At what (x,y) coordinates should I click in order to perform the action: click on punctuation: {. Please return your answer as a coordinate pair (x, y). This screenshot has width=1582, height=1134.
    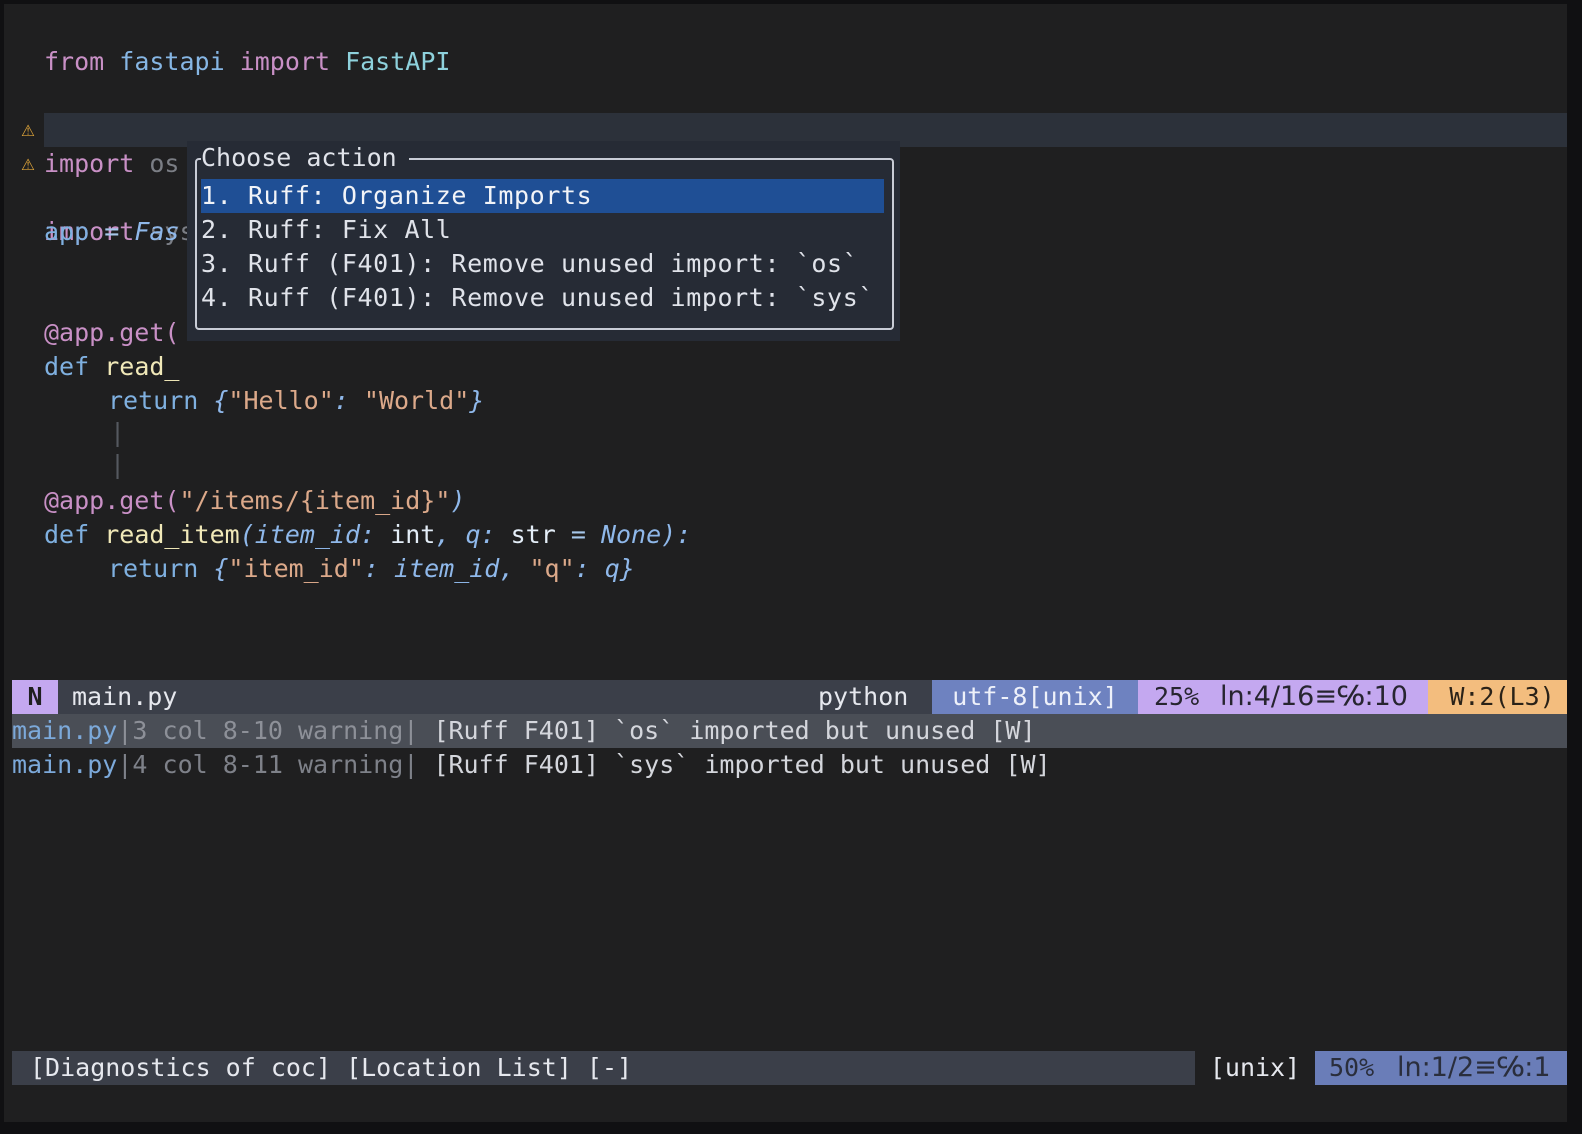
    Looking at the image, I should click on (213, 568).